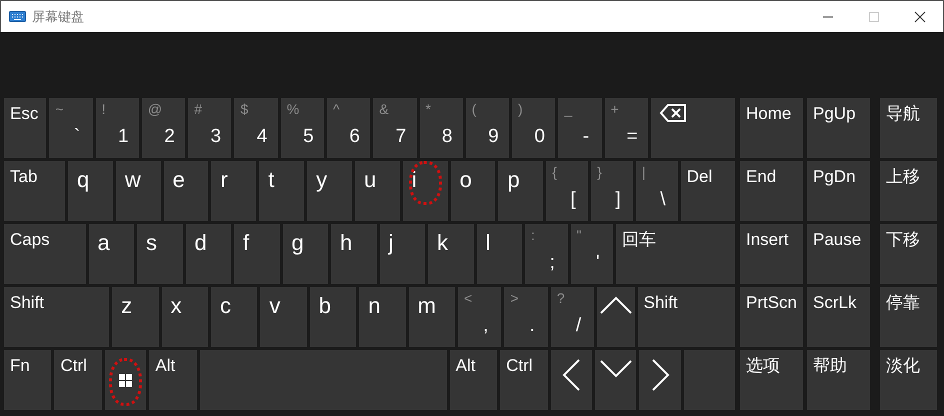  Describe the element at coordinates (28, 380) in the screenshot. I see `key: Fn` at that location.